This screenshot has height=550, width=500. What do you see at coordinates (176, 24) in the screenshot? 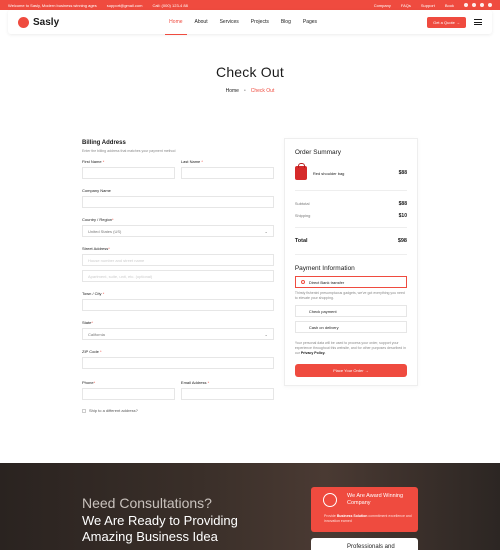
I see `nav-item-home: Home` at bounding box center [176, 24].